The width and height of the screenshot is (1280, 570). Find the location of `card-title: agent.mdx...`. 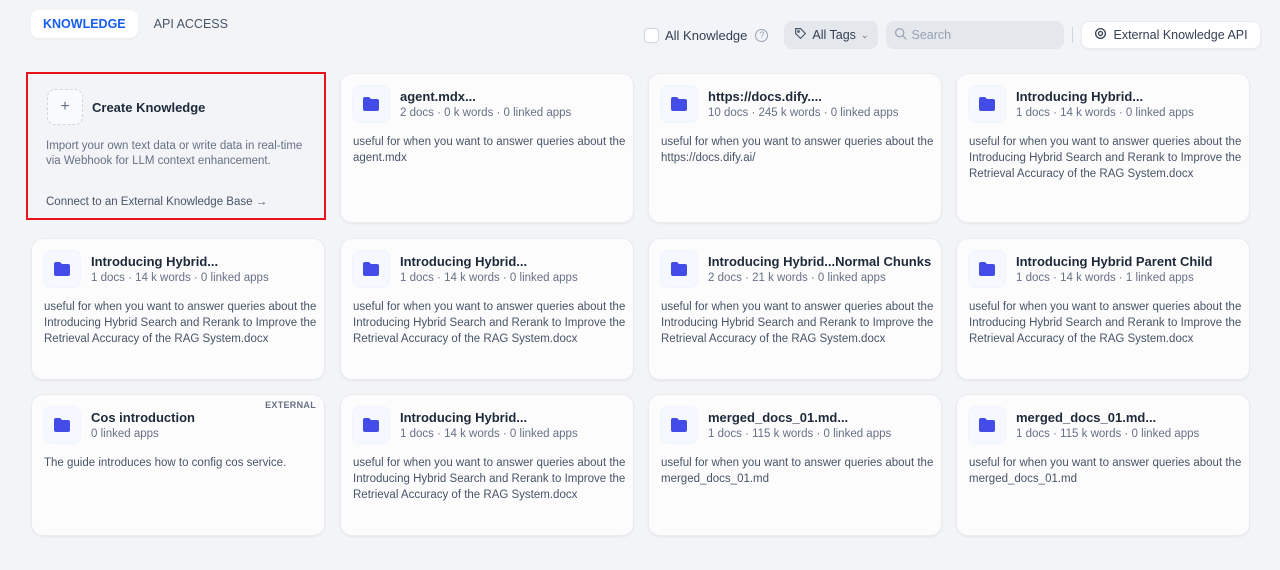

card-title: agent.mdx... is located at coordinates (438, 96).